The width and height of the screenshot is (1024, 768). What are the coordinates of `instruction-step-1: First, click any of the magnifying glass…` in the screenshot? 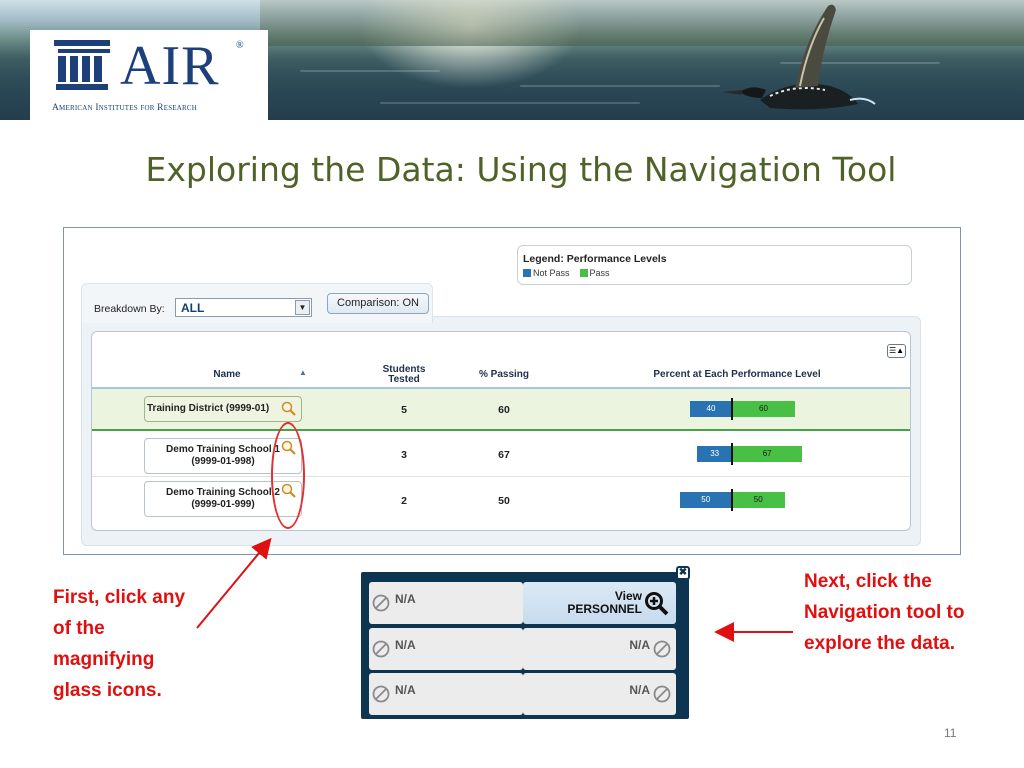 It's located at (119, 644).